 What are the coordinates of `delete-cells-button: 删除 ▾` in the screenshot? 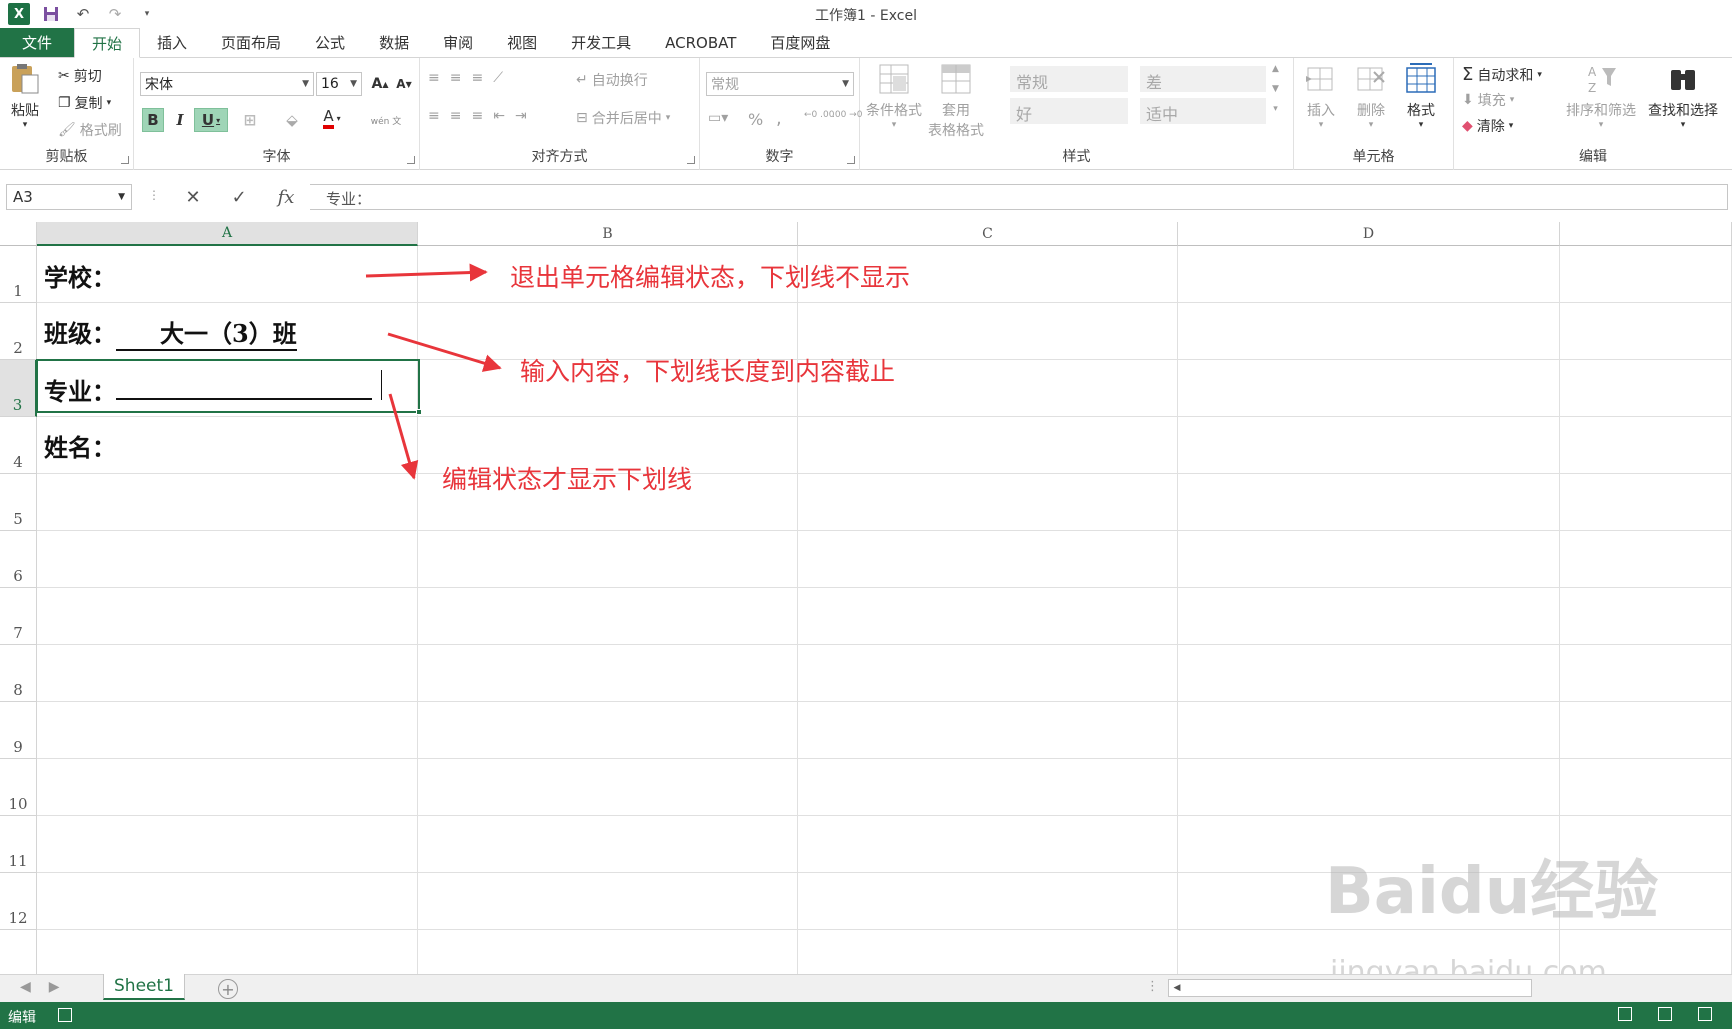 It's located at (1371, 96).